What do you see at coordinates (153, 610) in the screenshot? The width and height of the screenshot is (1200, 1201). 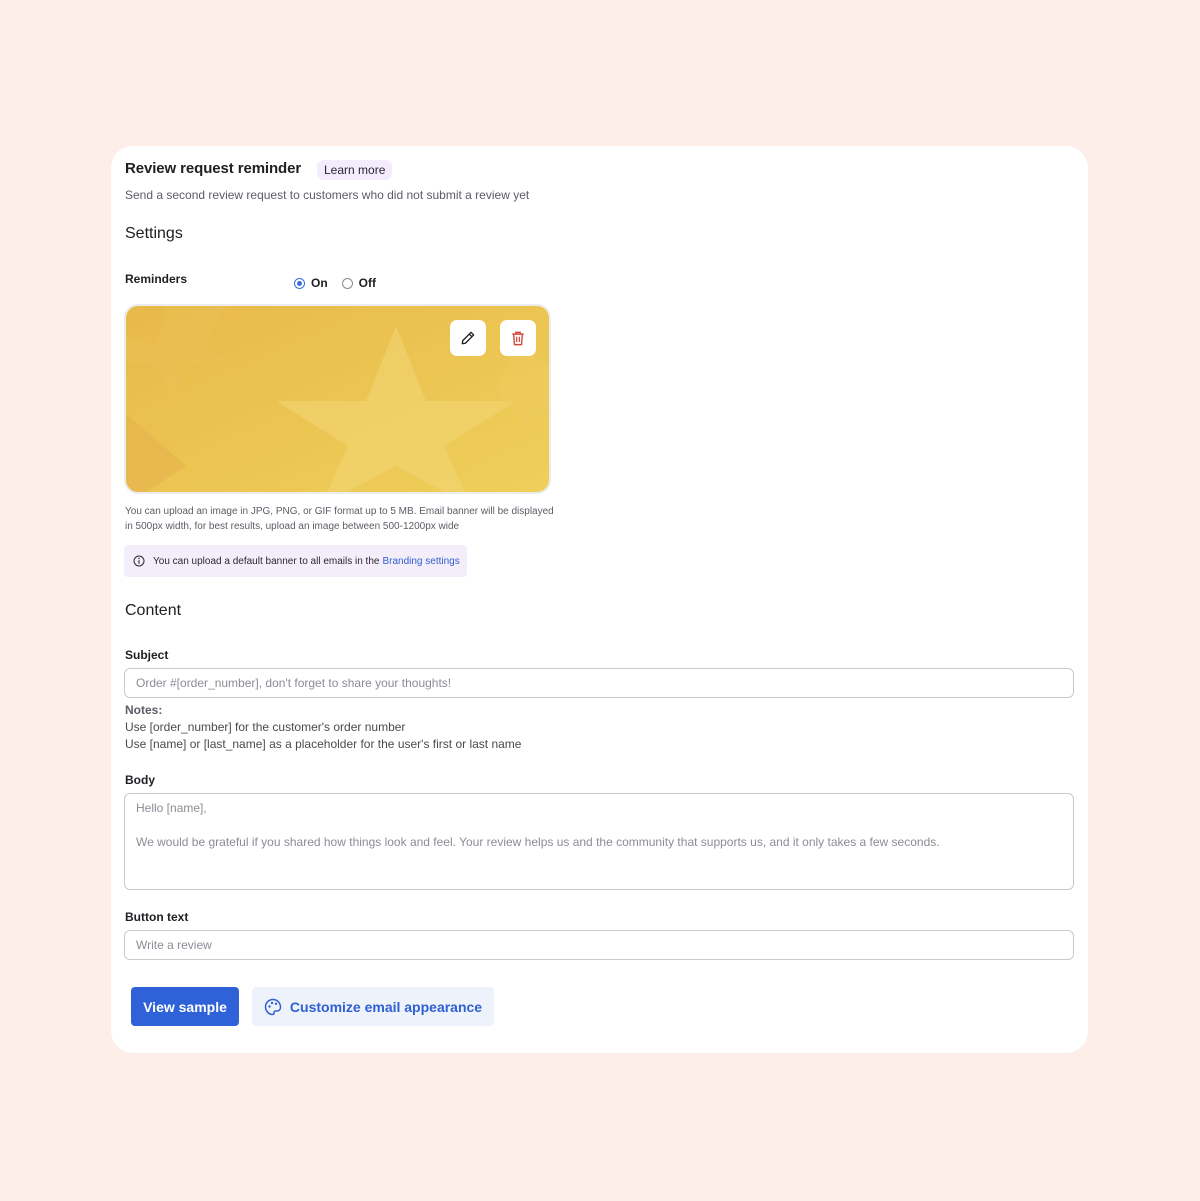 I see `content-heading: Content` at bounding box center [153, 610].